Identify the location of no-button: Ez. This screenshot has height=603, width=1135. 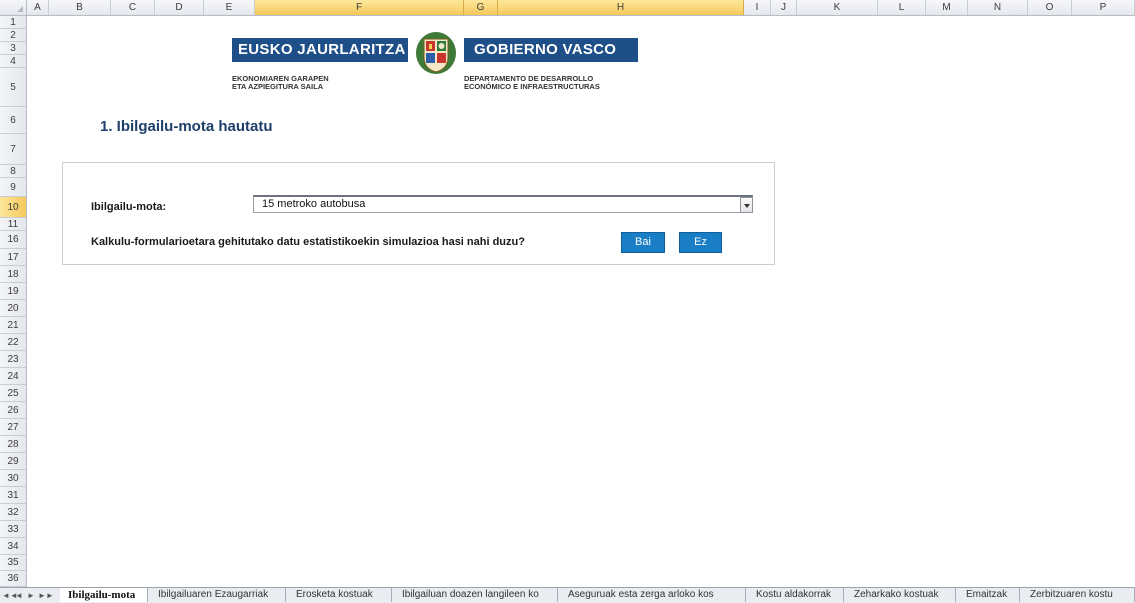
(700, 242).